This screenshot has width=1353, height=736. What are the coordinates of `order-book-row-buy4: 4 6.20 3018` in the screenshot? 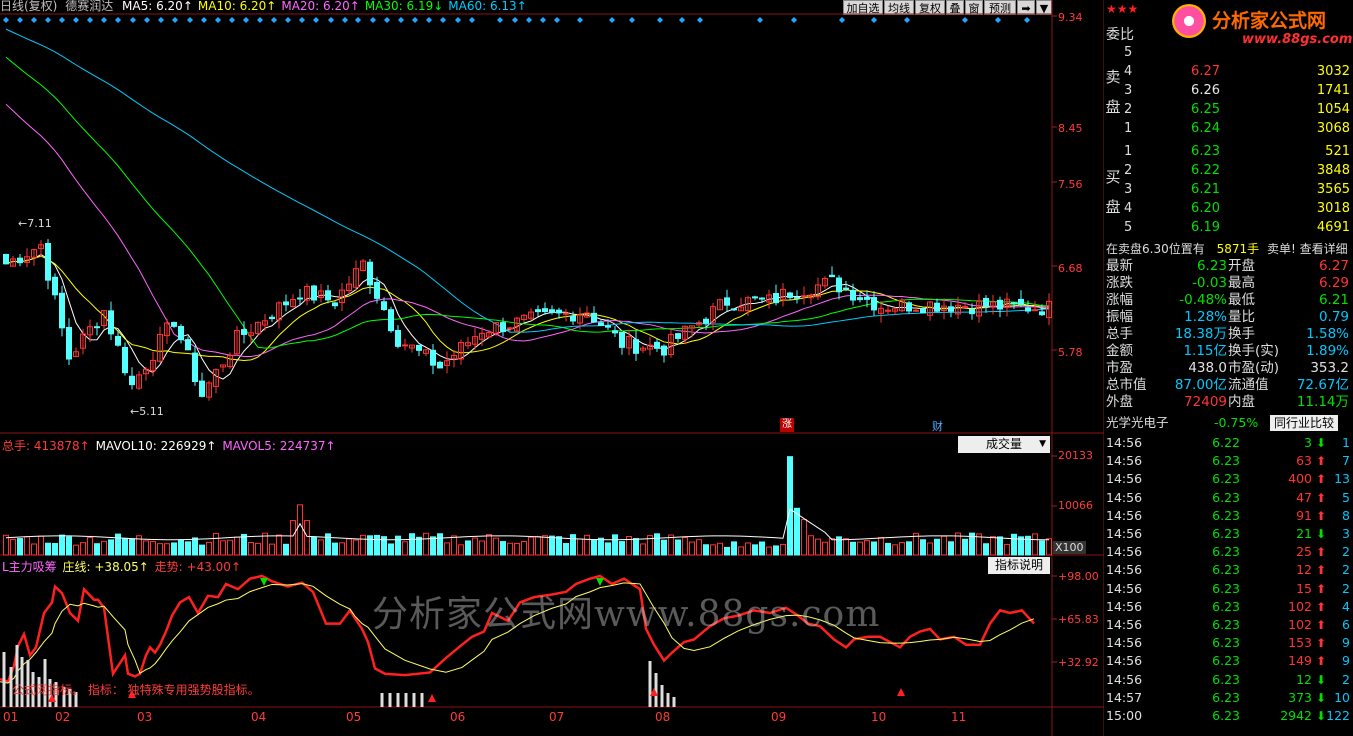 It's located at (1236, 209).